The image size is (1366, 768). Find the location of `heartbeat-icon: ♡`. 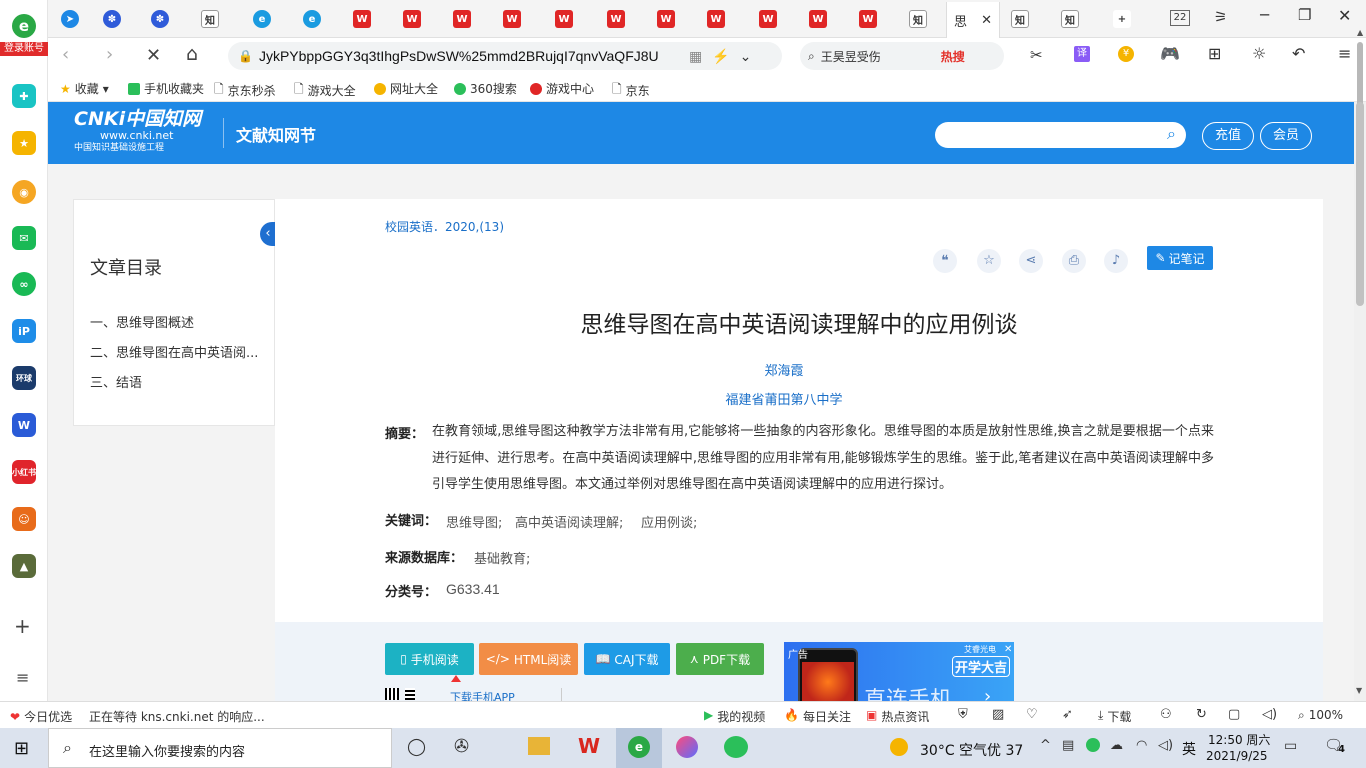

heartbeat-icon: ♡ is located at coordinates (1032, 714).